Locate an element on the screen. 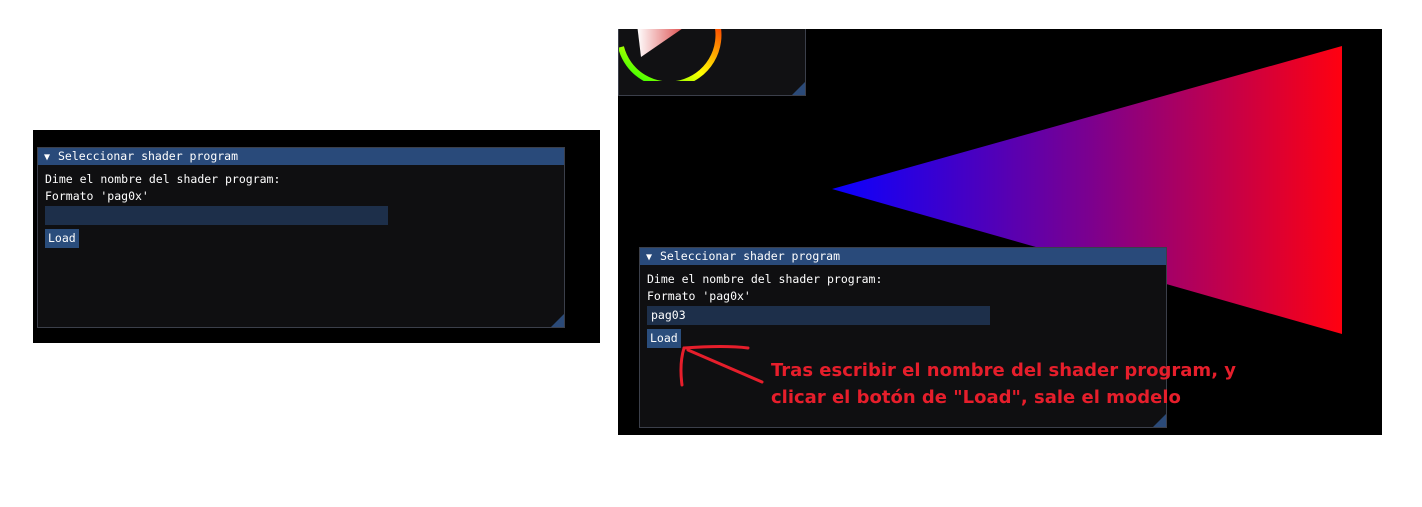  color-picker-window is located at coordinates (712, 62).